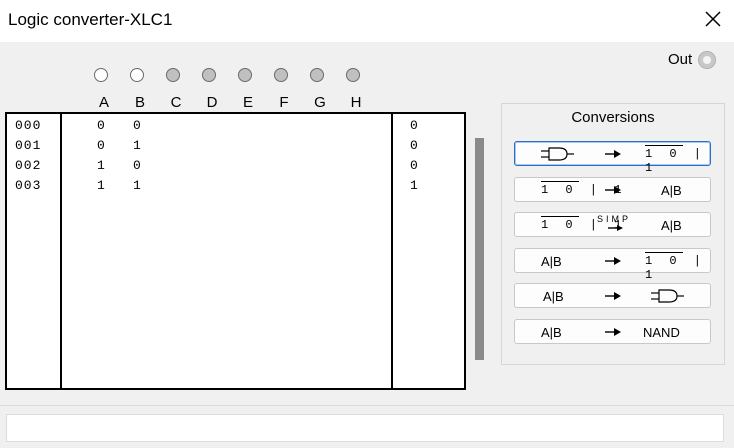 The image size is (734, 448). What do you see at coordinates (284, 102) in the screenshot?
I see `input-label-f: F` at bounding box center [284, 102].